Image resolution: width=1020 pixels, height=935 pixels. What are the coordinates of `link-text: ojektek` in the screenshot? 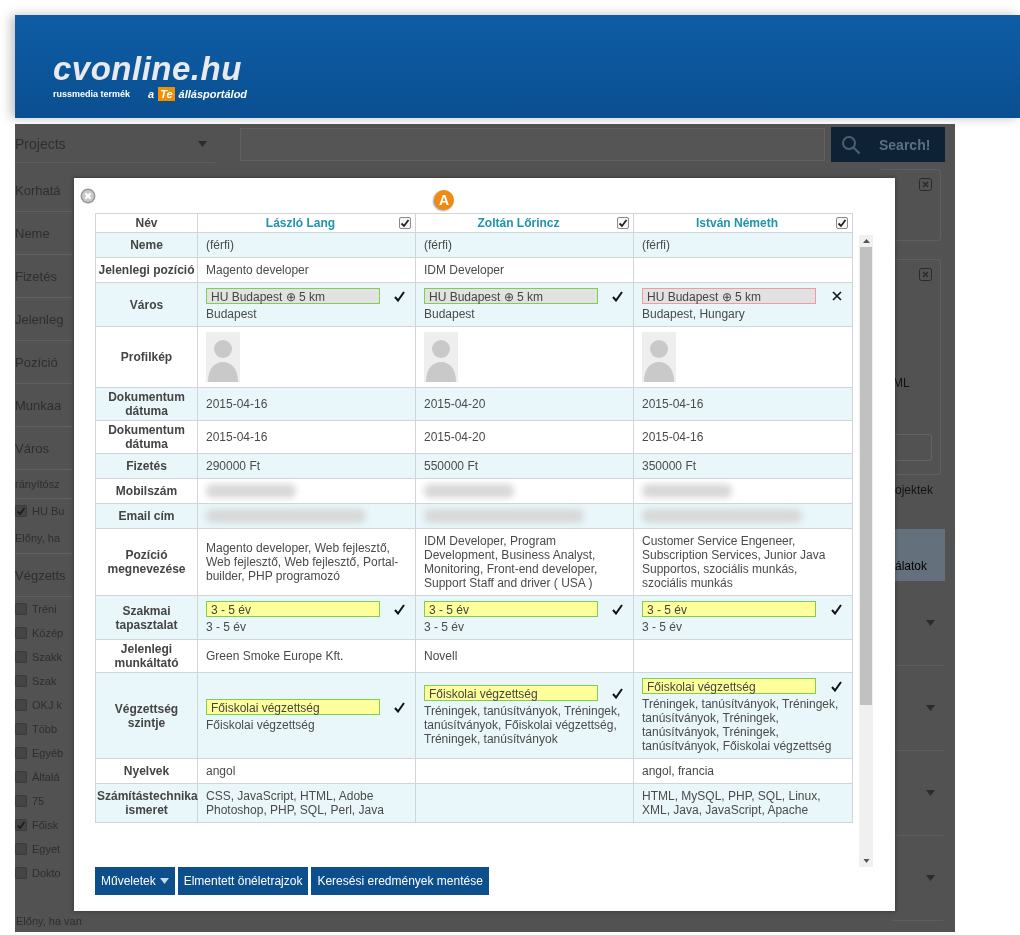 It's located at (914, 490).